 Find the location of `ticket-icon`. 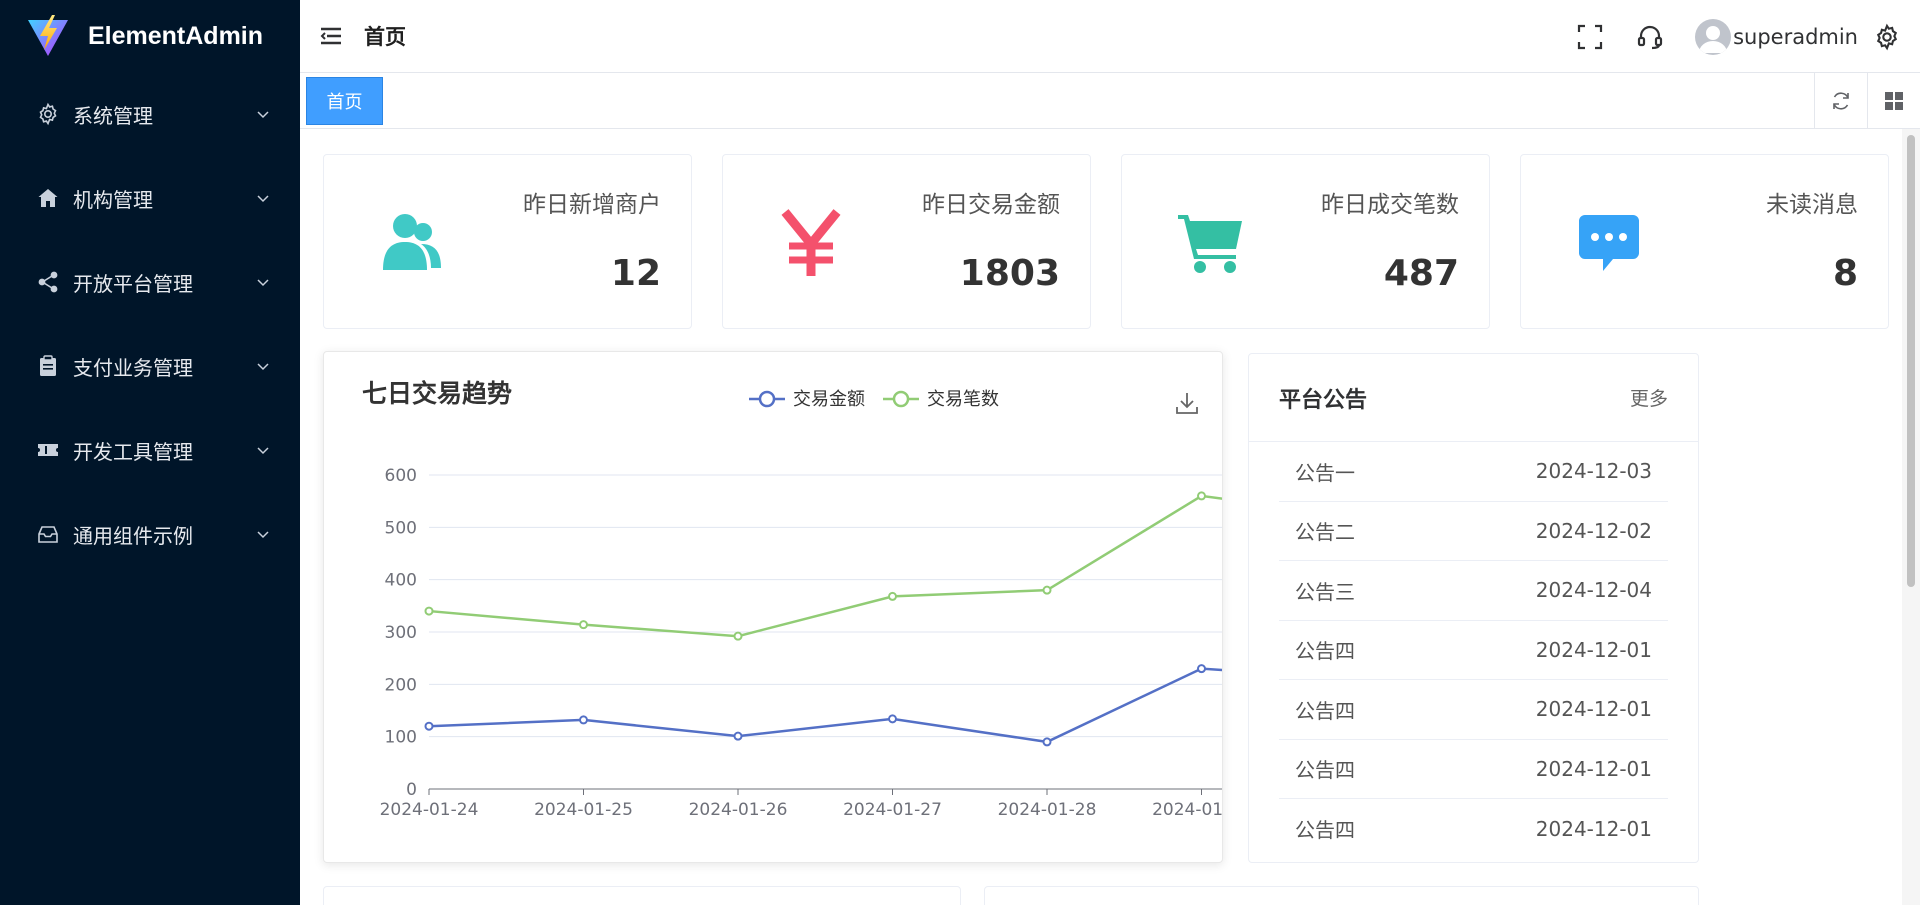

ticket-icon is located at coordinates (48, 450).